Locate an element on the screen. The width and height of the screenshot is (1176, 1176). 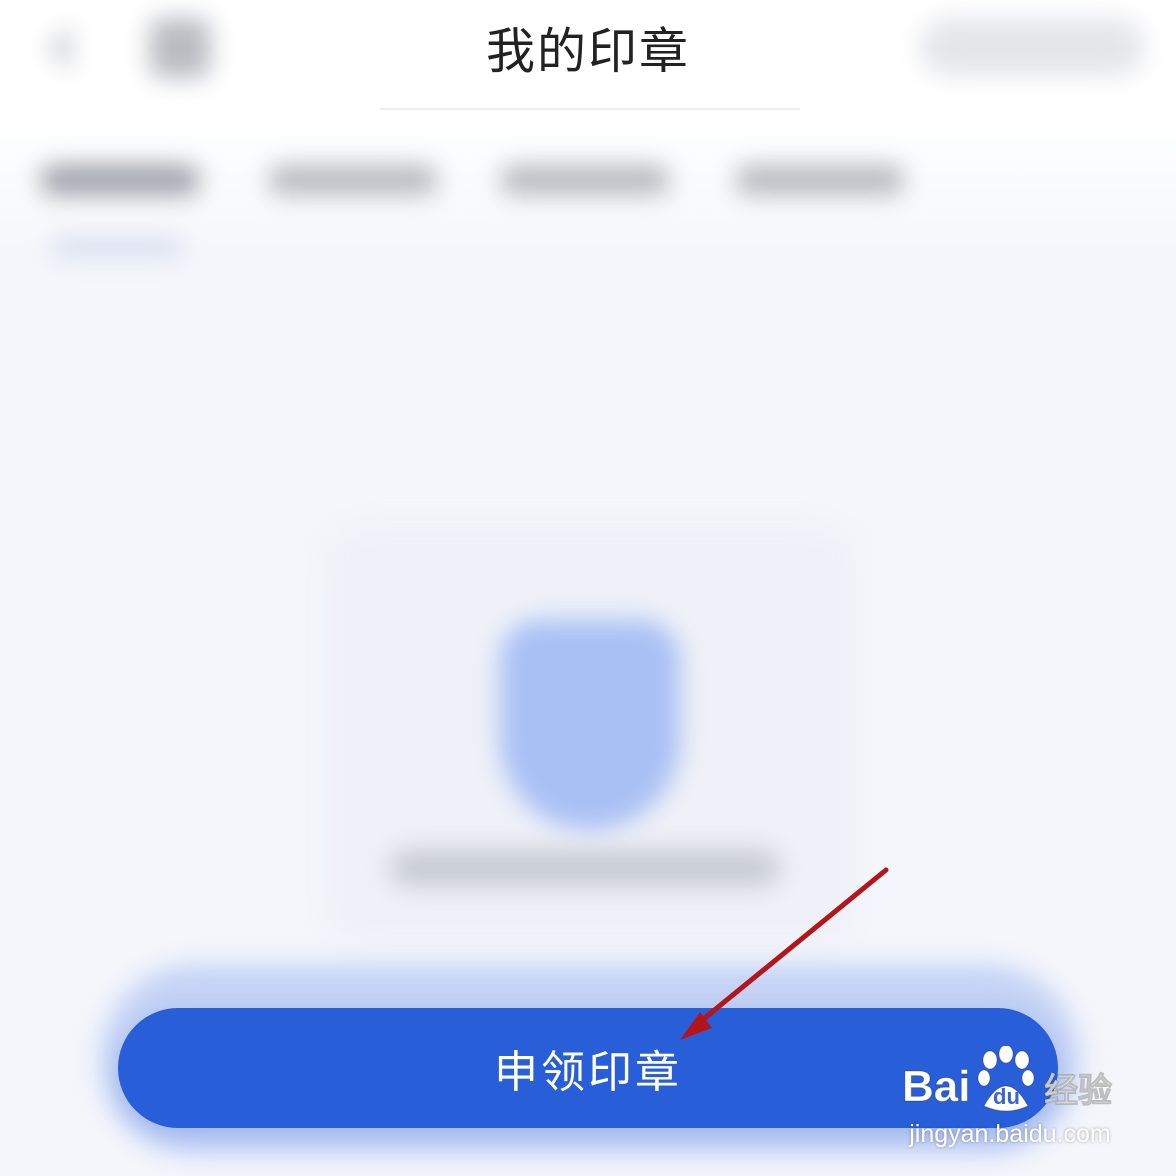
active-tab-indicator is located at coordinates (117, 247).